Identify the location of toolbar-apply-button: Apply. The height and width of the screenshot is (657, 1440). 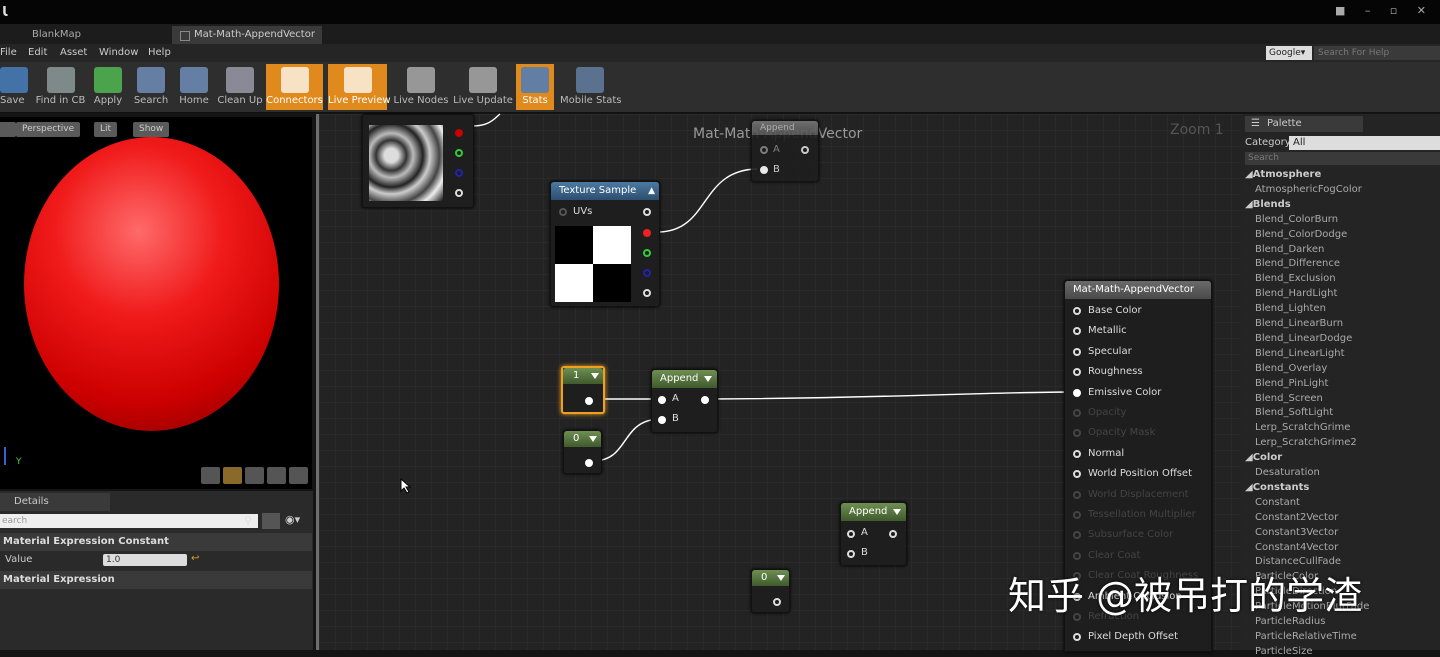
(108, 87).